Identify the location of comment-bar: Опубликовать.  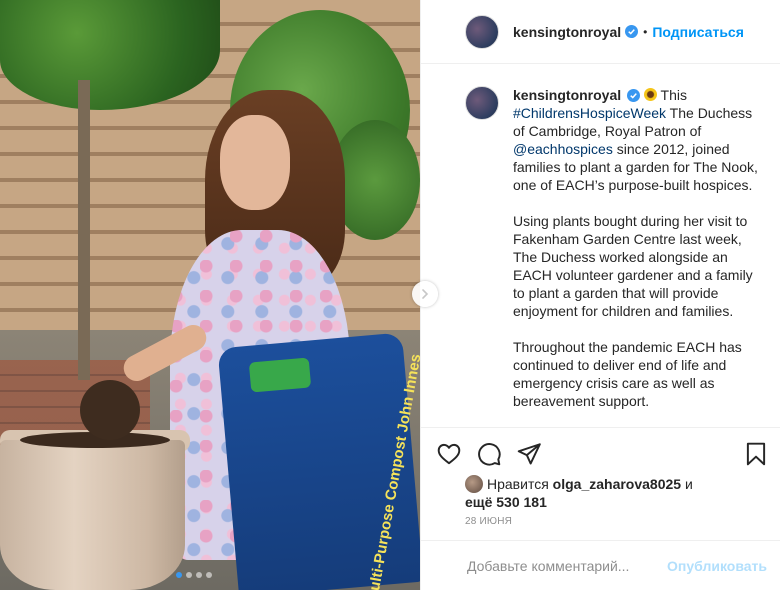
(600, 565).